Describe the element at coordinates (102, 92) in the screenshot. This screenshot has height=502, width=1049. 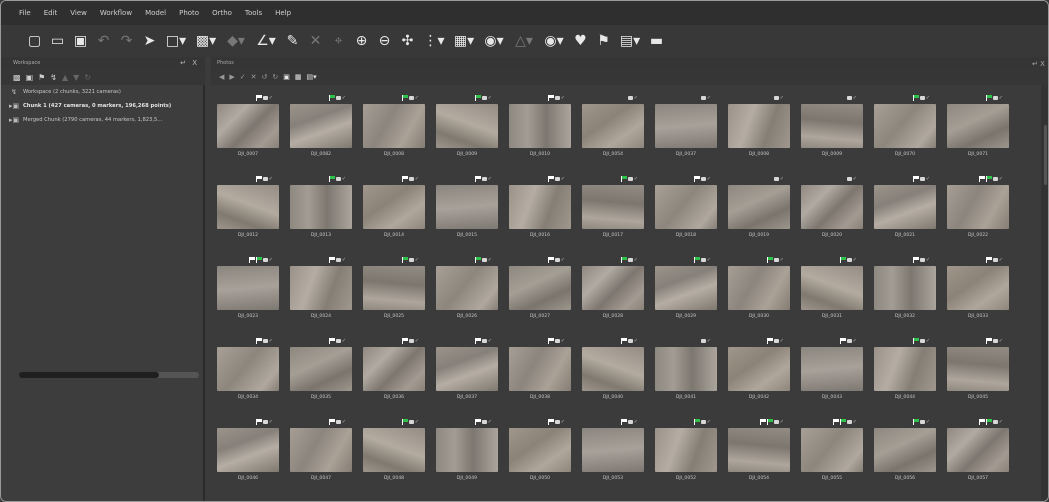
I see `workspace-root: ↯ Workspace (2 chunks, 3221 cameras)` at that location.